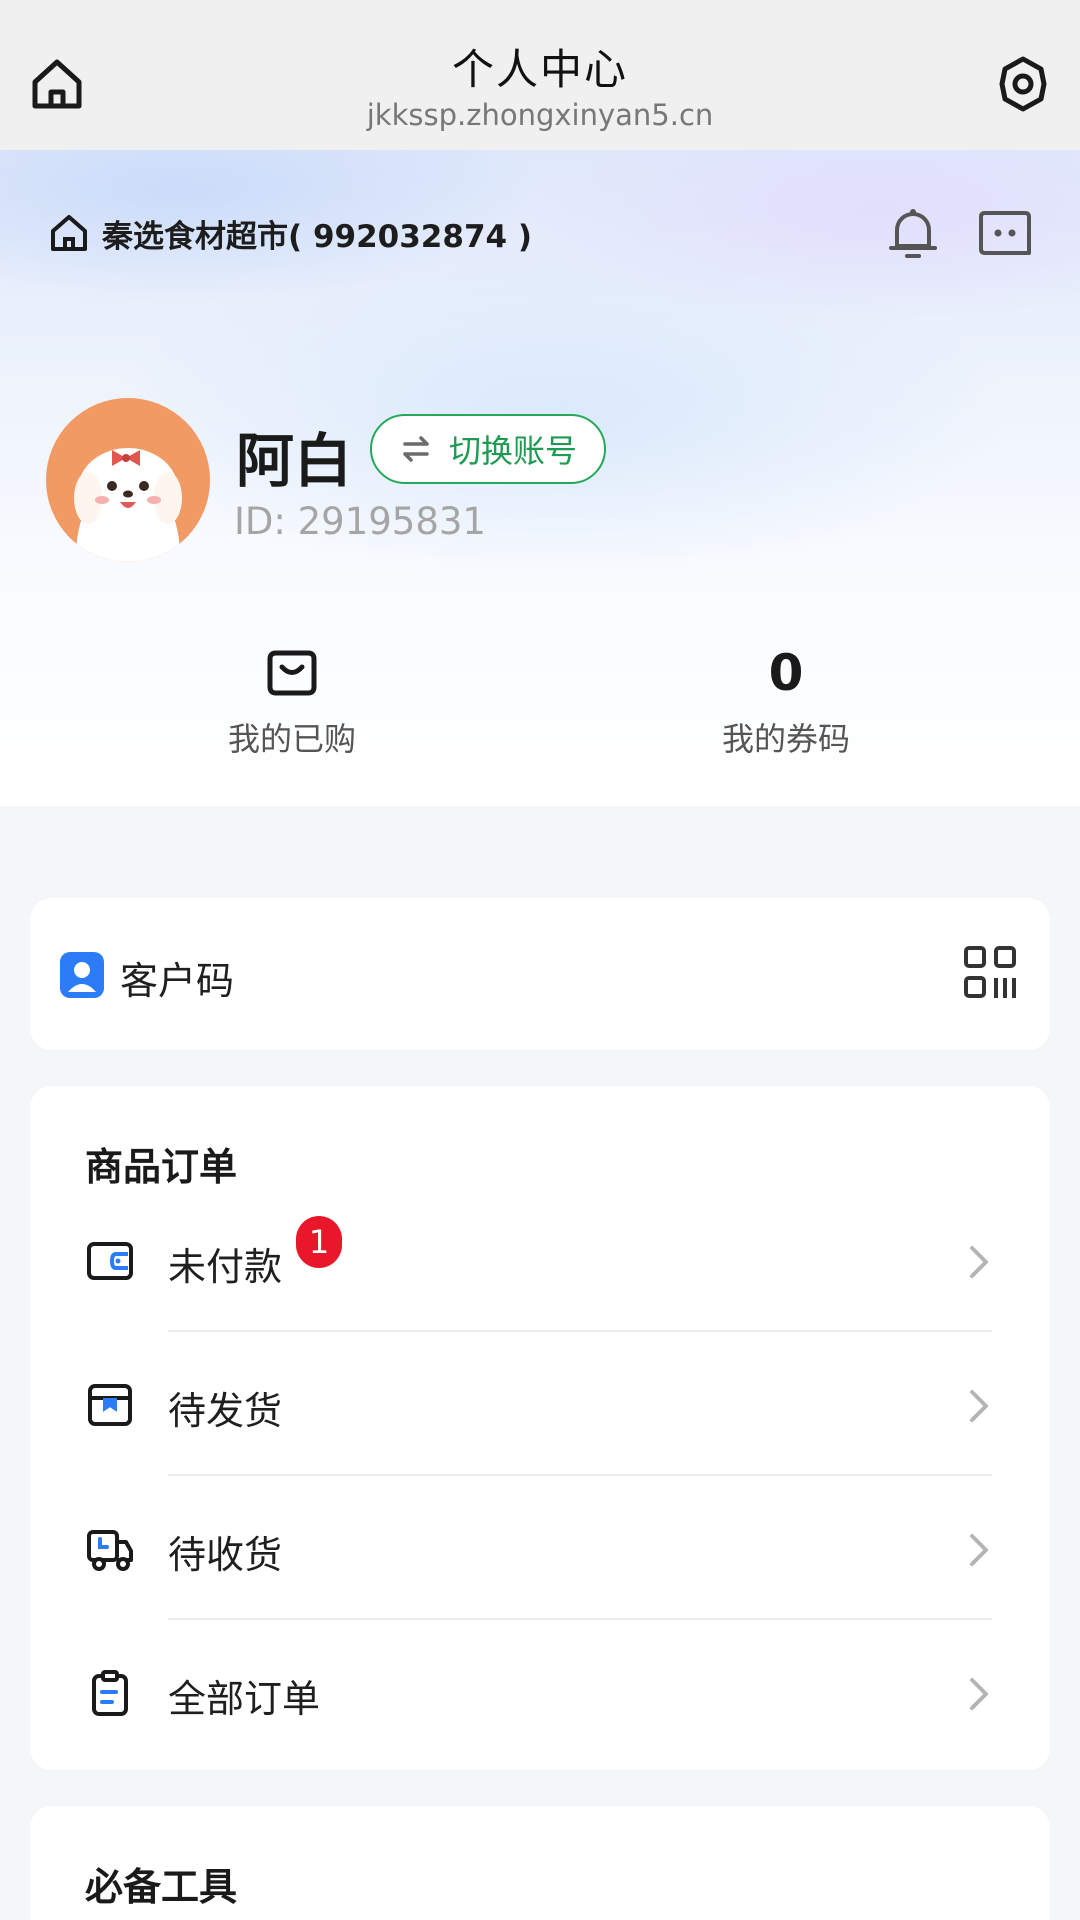 Image resolution: width=1080 pixels, height=1920 pixels. What do you see at coordinates (540, 974) in the screenshot?
I see `customer-code-card: 客户码` at bounding box center [540, 974].